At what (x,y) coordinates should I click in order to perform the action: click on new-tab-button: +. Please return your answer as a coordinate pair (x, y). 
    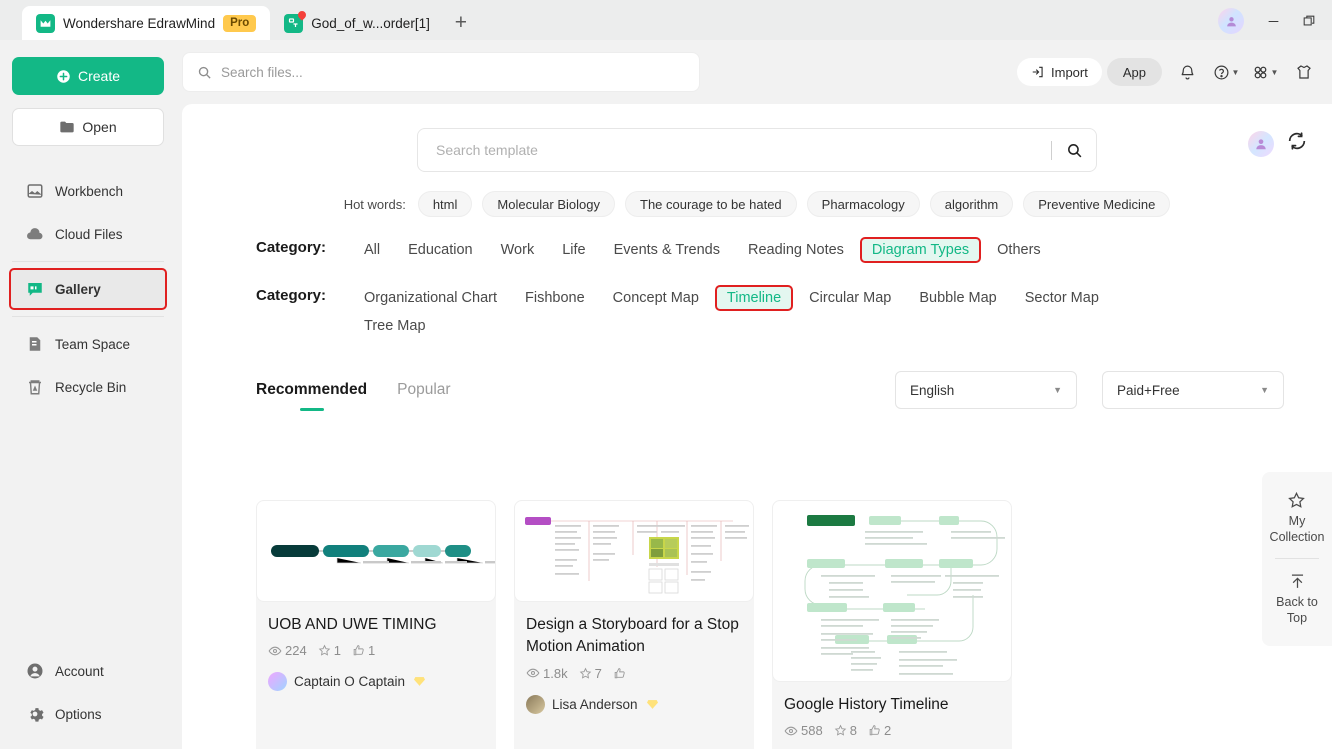
    Looking at the image, I should click on (461, 23).